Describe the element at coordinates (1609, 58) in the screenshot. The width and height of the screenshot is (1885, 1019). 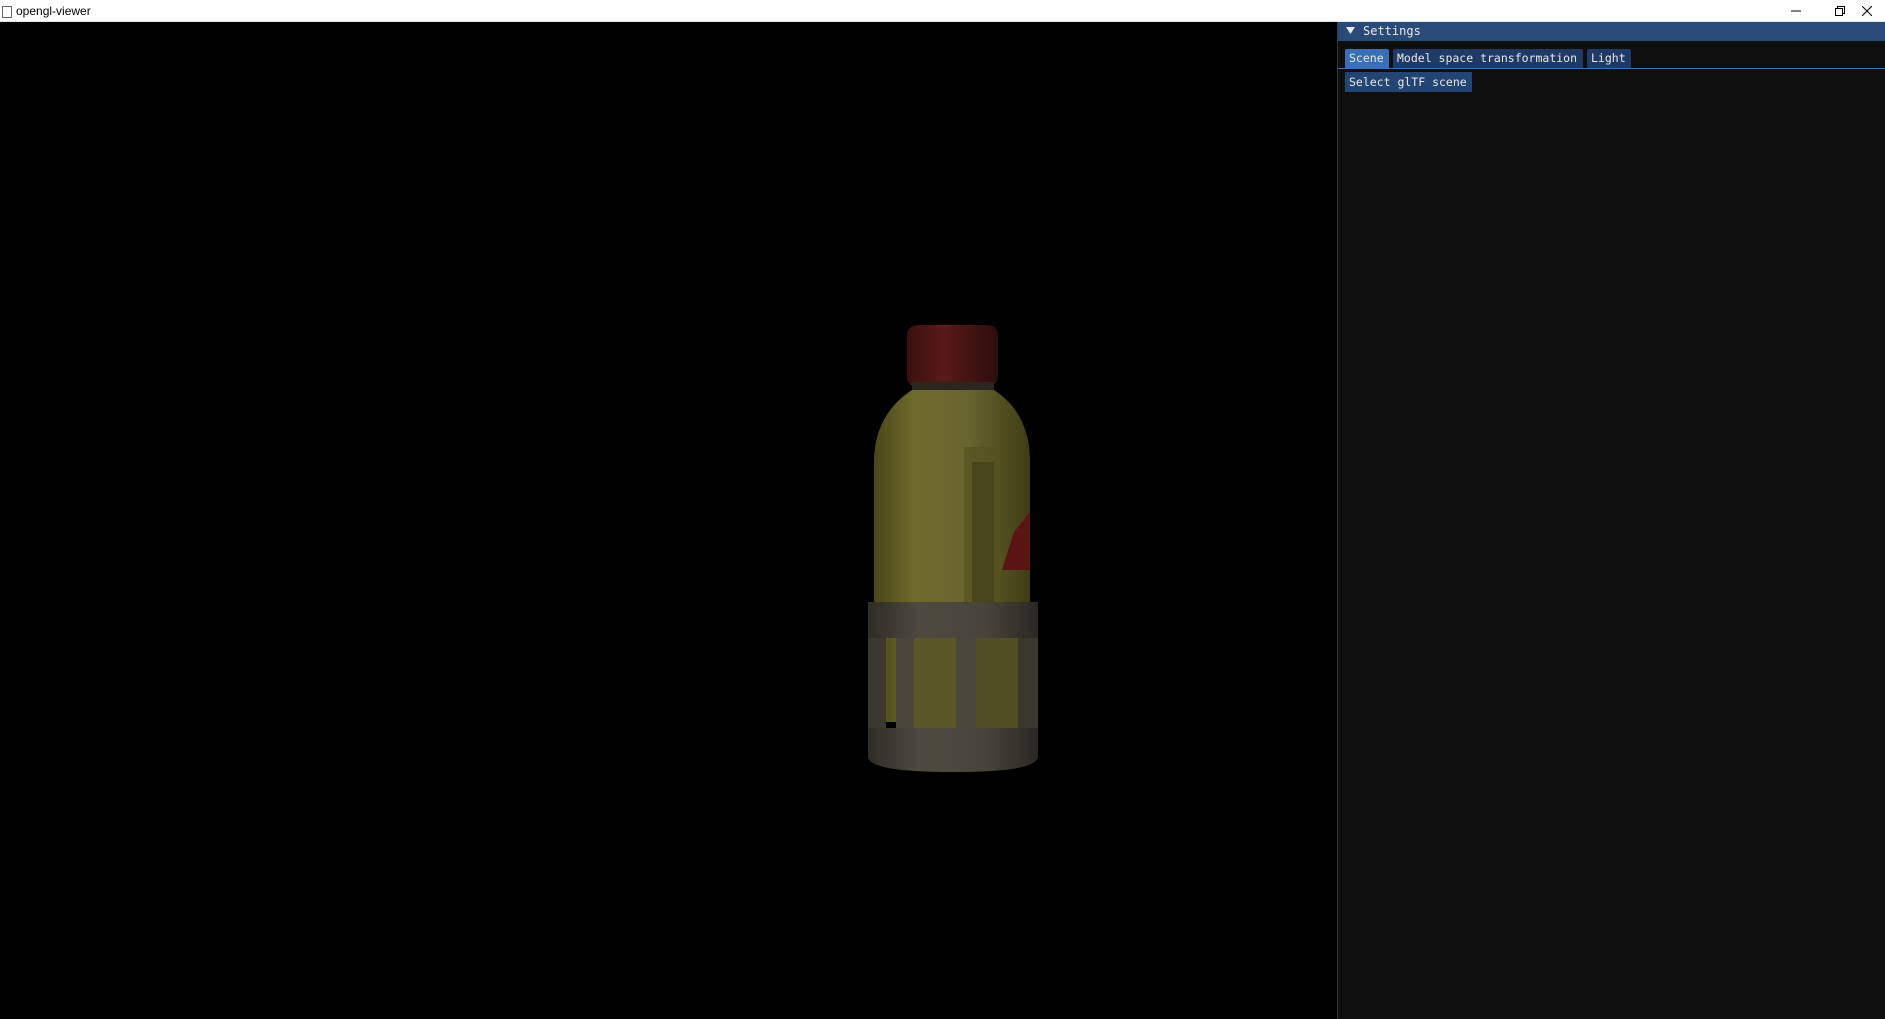
I see `tab-light: Light` at that location.